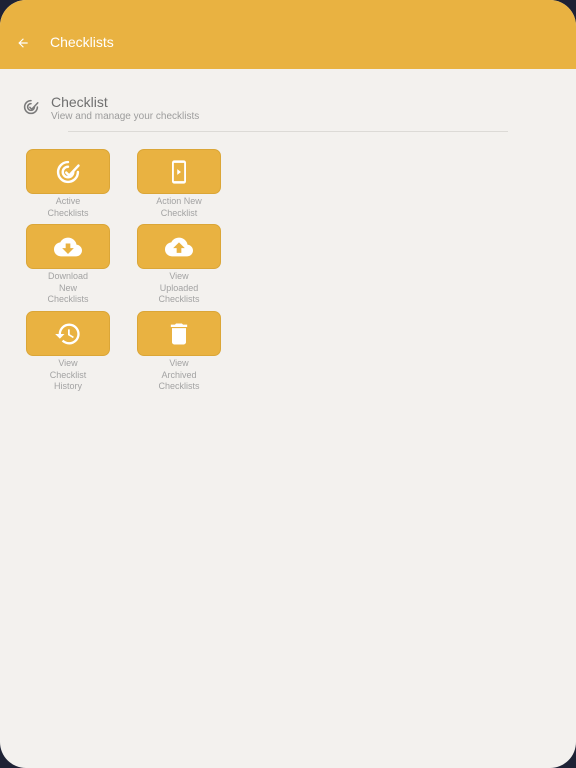 This screenshot has width=576, height=768. I want to click on cloud-download-icon, so click(68, 246).